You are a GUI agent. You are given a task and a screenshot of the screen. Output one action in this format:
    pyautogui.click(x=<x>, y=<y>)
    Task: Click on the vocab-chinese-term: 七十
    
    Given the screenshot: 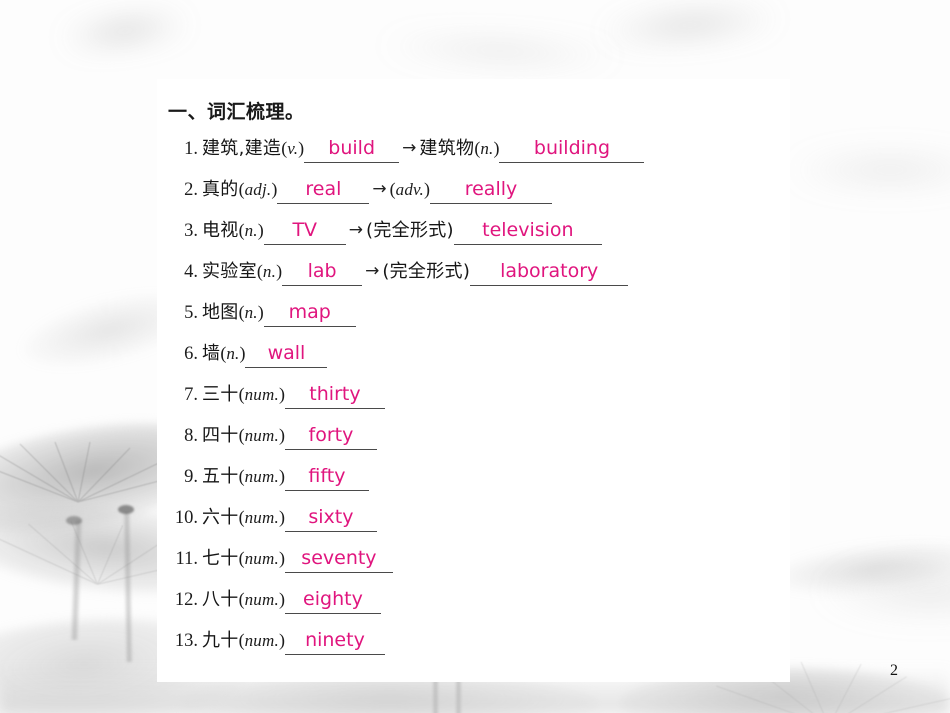 What is the action you would take?
    pyautogui.click(x=220, y=558)
    